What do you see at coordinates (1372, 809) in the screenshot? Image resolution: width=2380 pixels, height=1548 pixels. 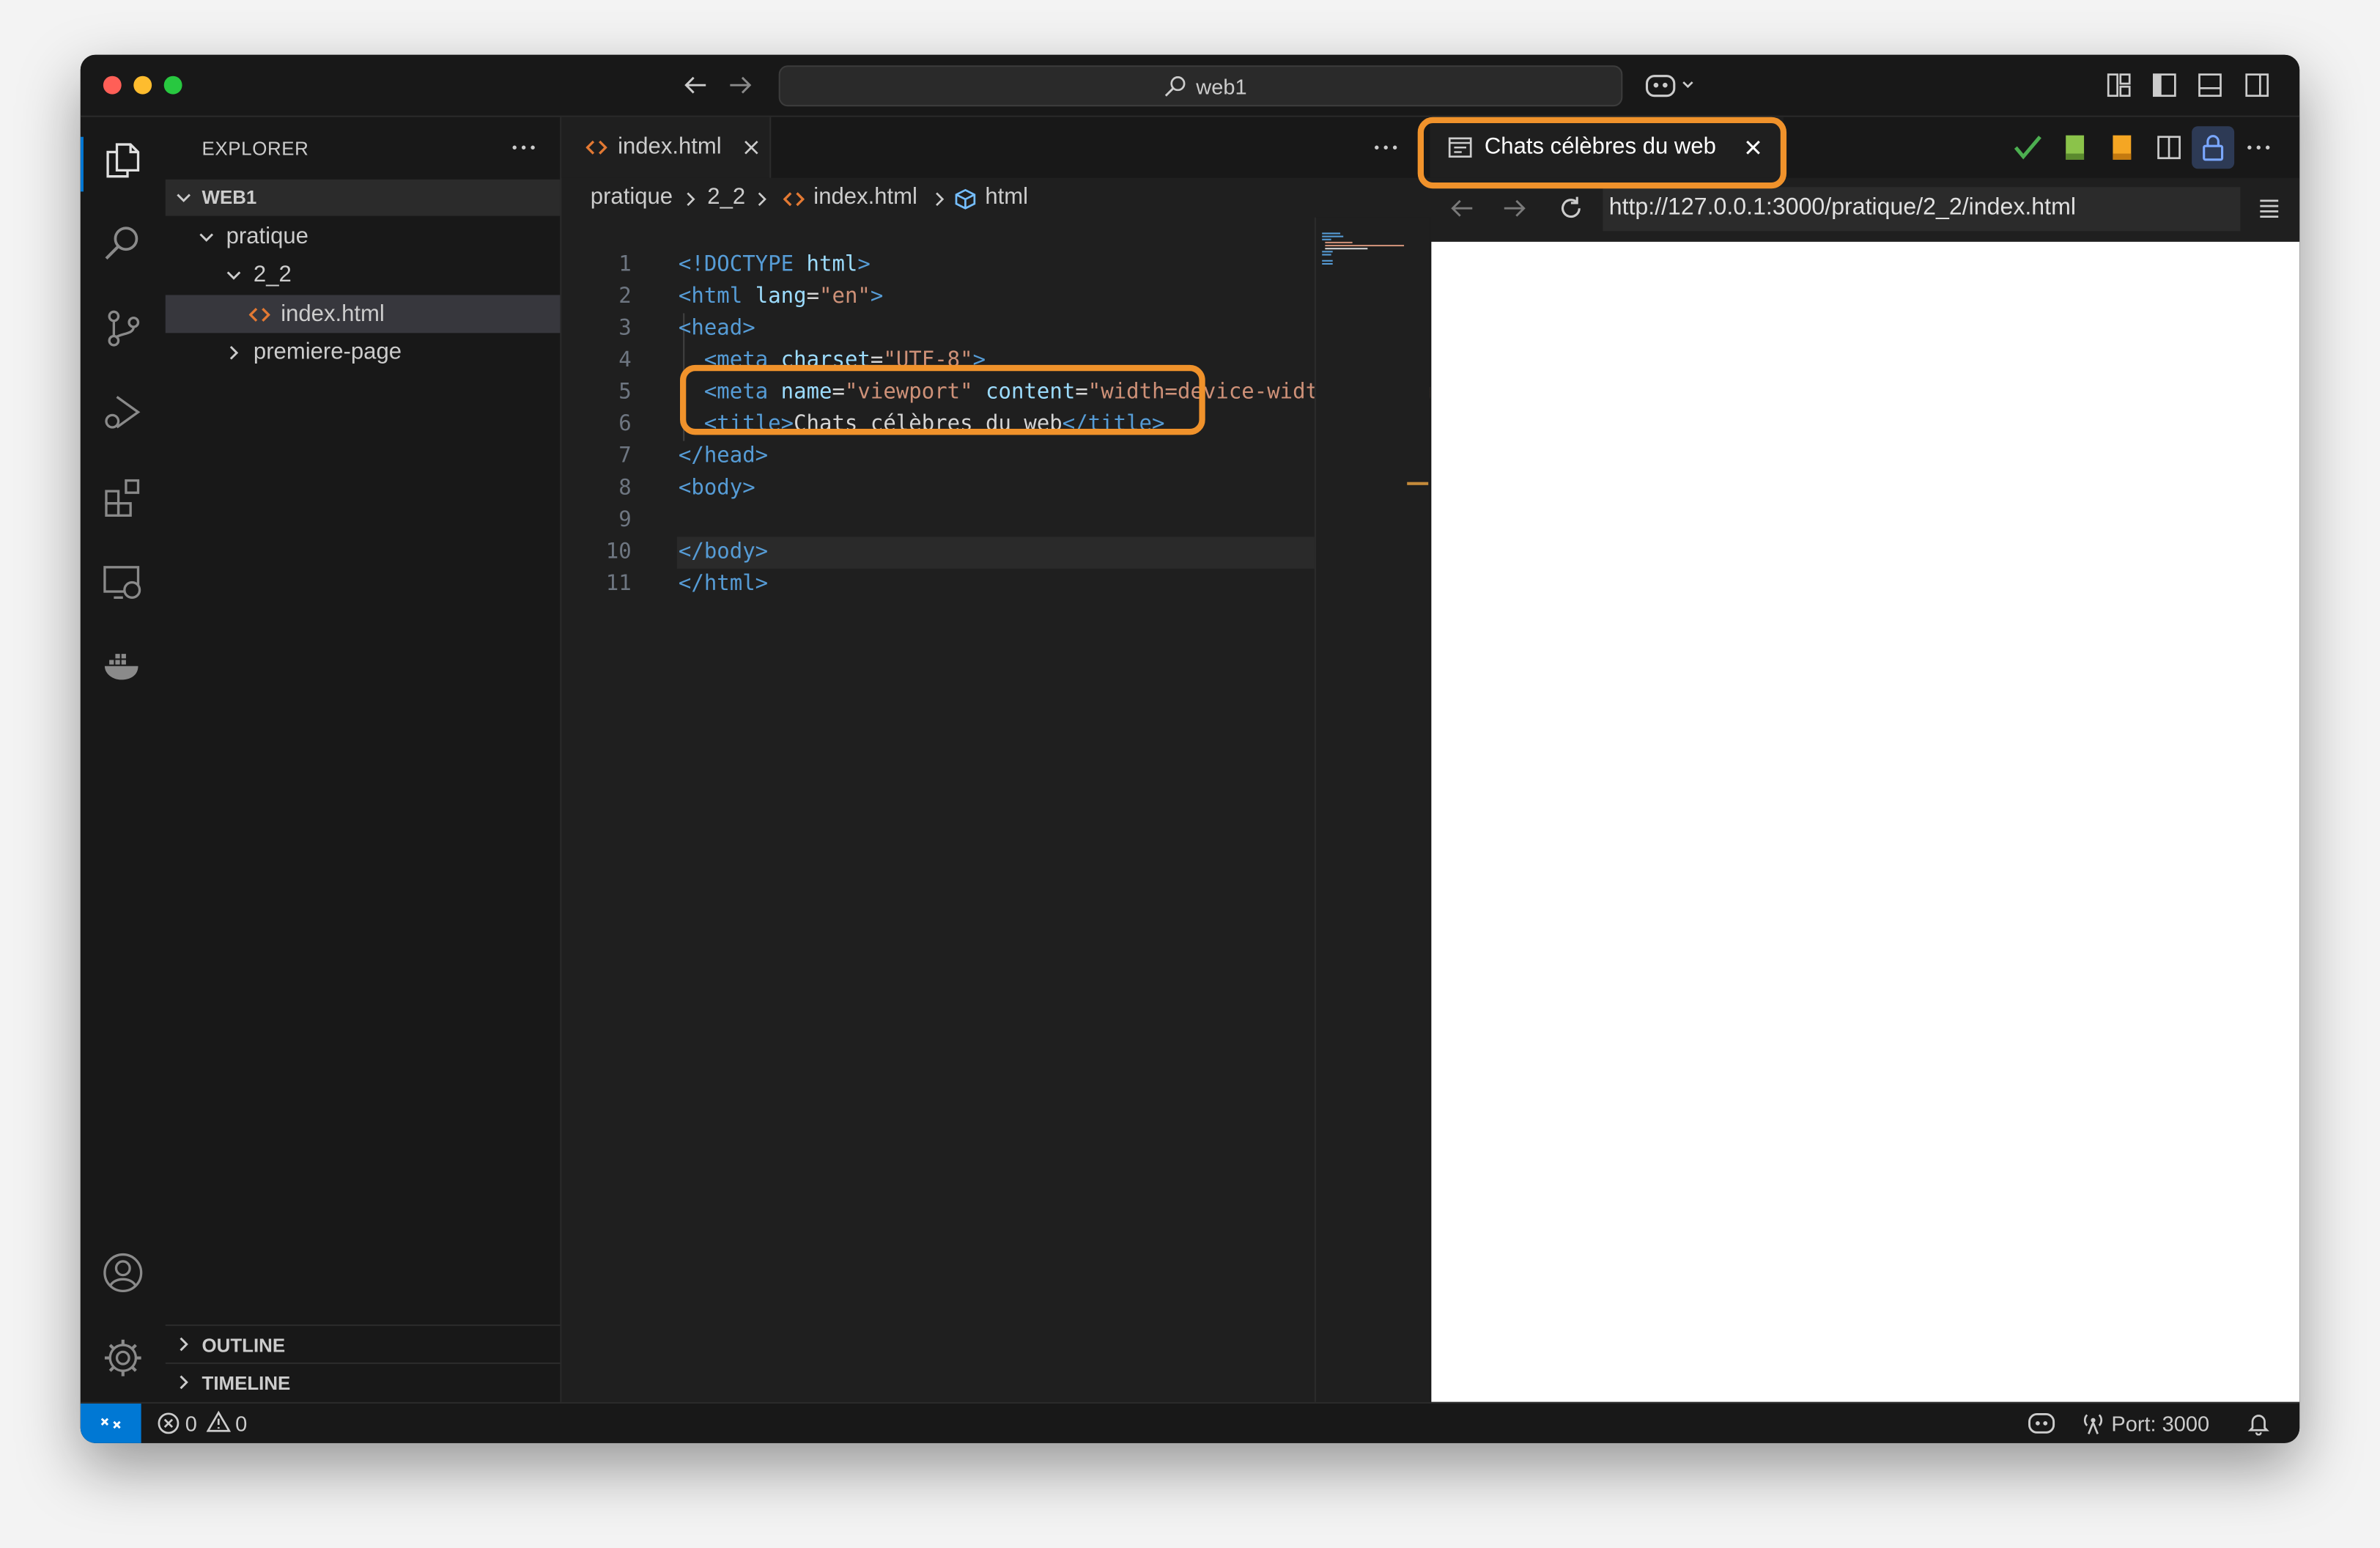 I see `minimap` at bounding box center [1372, 809].